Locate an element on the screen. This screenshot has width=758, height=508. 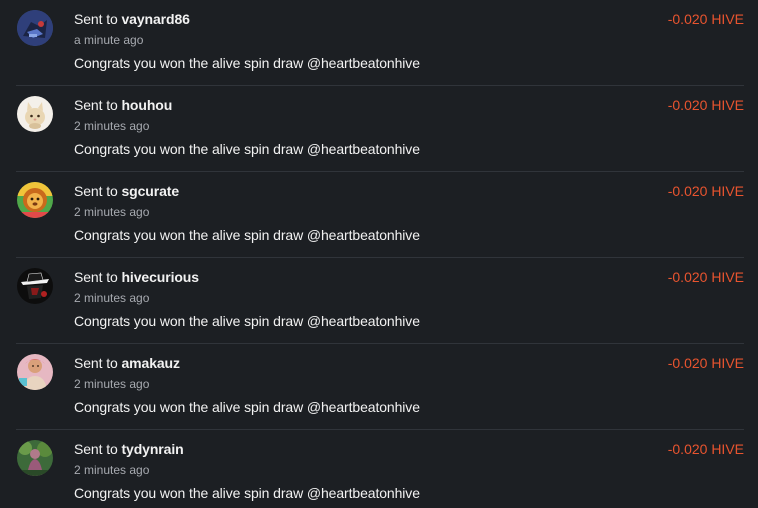
timestamp: a minute ago is located at coordinates (109, 40).